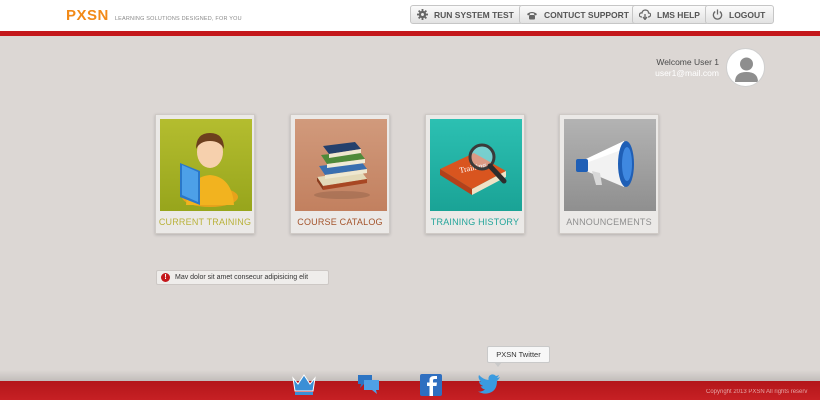  Describe the element at coordinates (410, 375) in the screenshot. I see `footer-shadow` at that location.